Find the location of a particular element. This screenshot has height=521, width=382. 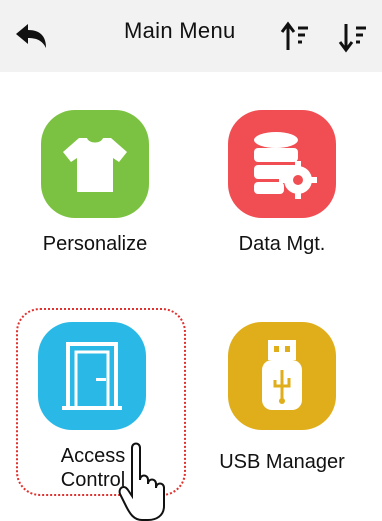

menu-item-label: Data Mgt. is located at coordinates (282, 244).